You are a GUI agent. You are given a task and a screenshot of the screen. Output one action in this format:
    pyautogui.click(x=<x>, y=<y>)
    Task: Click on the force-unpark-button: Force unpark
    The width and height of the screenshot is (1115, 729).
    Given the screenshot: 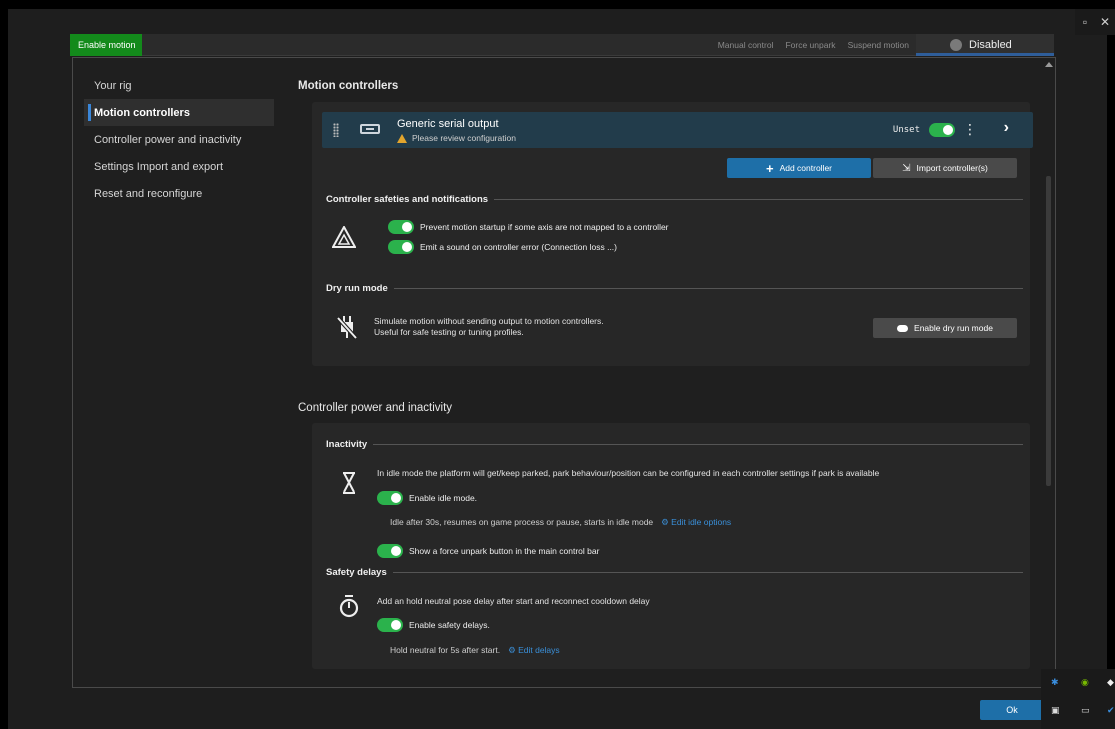 What is the action you would take?
    pyautogui.click(x=810, y=45)
    